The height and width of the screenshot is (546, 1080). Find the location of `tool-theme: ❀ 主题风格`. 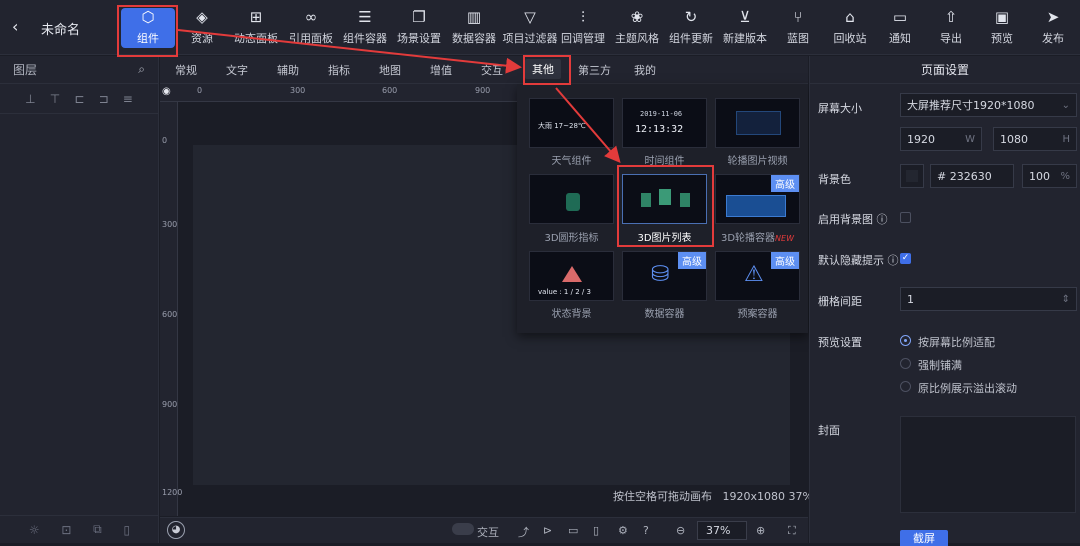

tool-theme: ❀ 主题风格 is located at coordinates (637, 27).